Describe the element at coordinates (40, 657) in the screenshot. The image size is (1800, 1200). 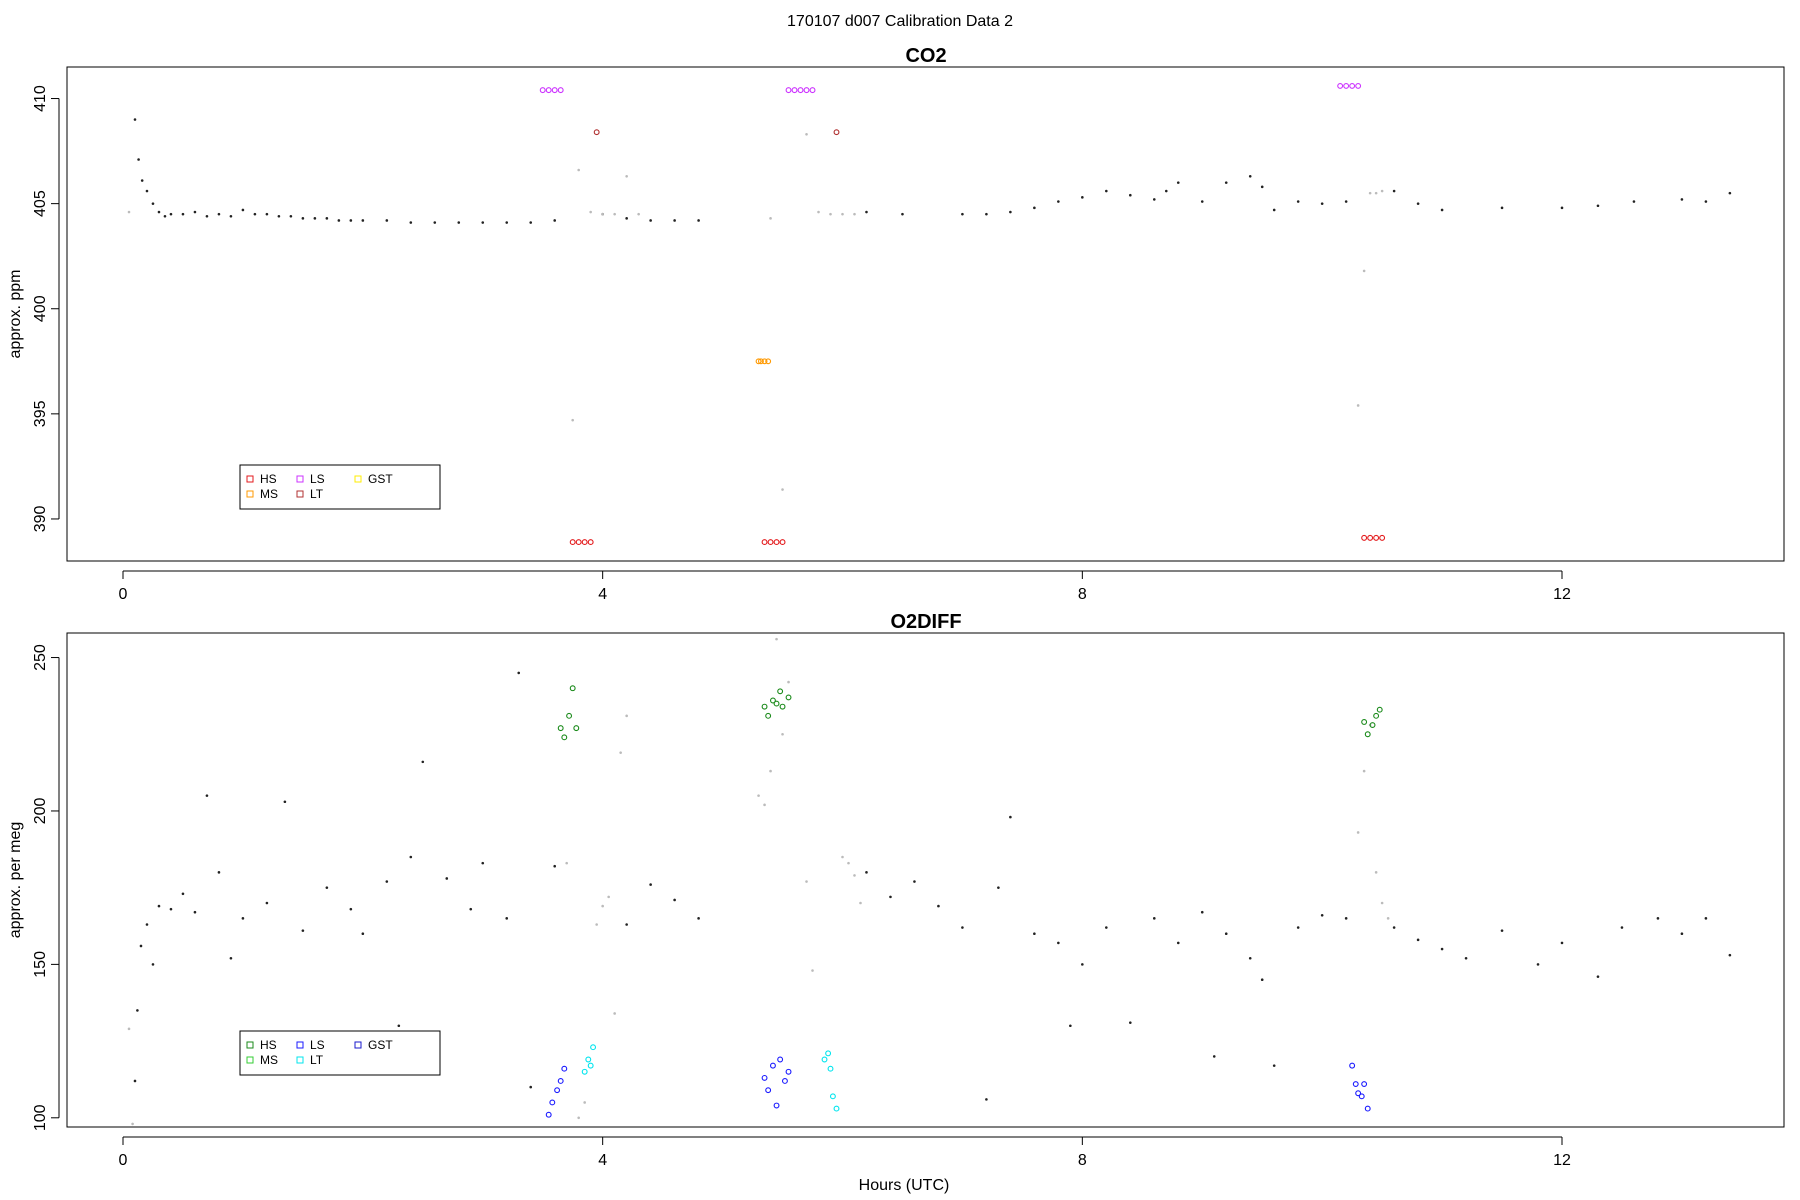
I see `o2diff-y-tick-label: 250` at that location.